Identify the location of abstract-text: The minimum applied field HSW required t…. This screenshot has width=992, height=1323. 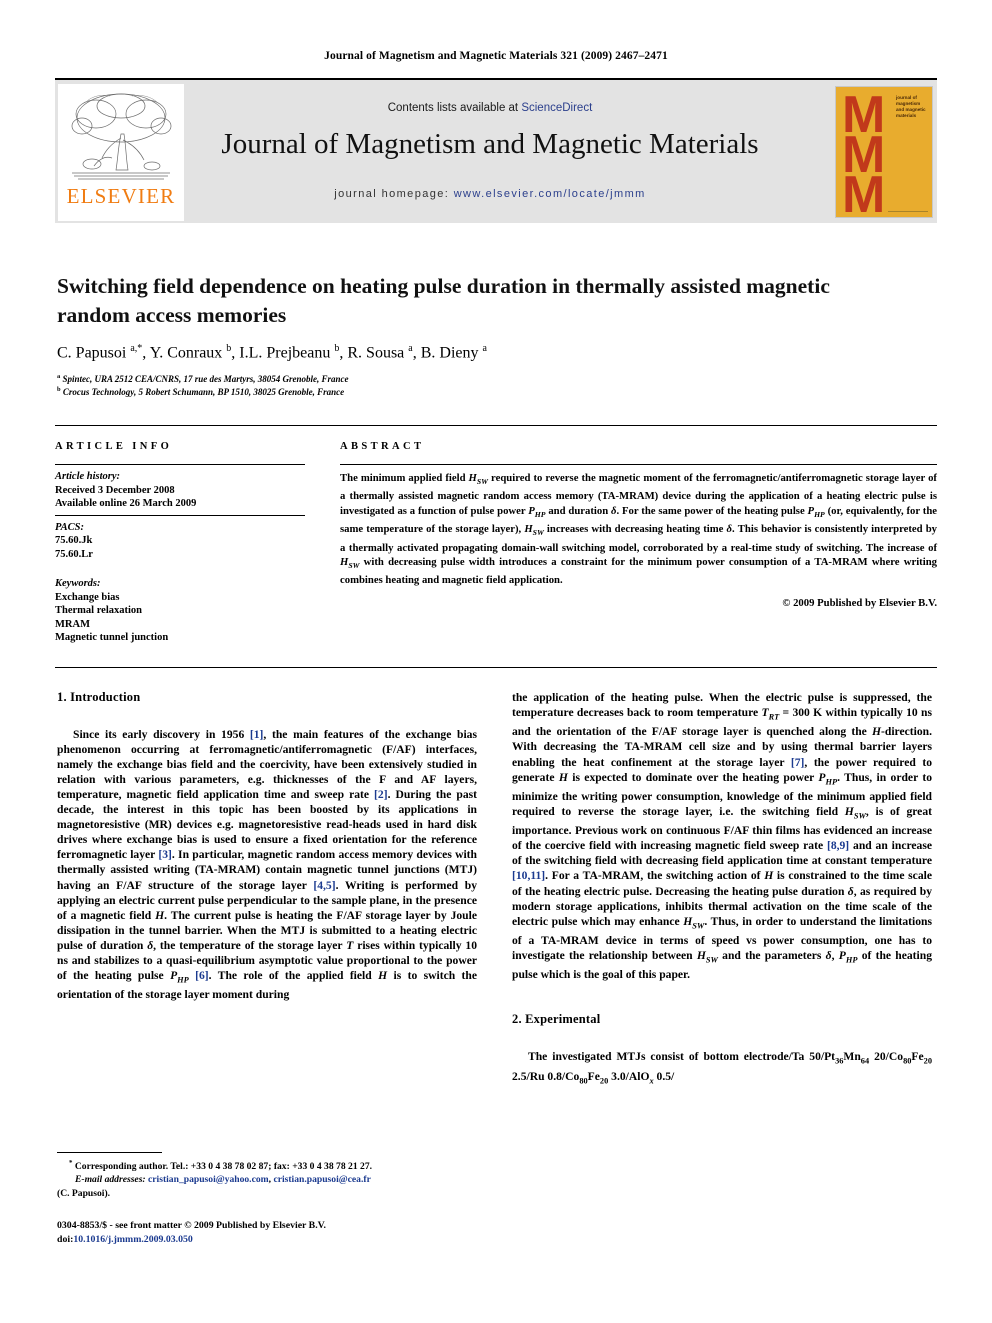
(639, 529).